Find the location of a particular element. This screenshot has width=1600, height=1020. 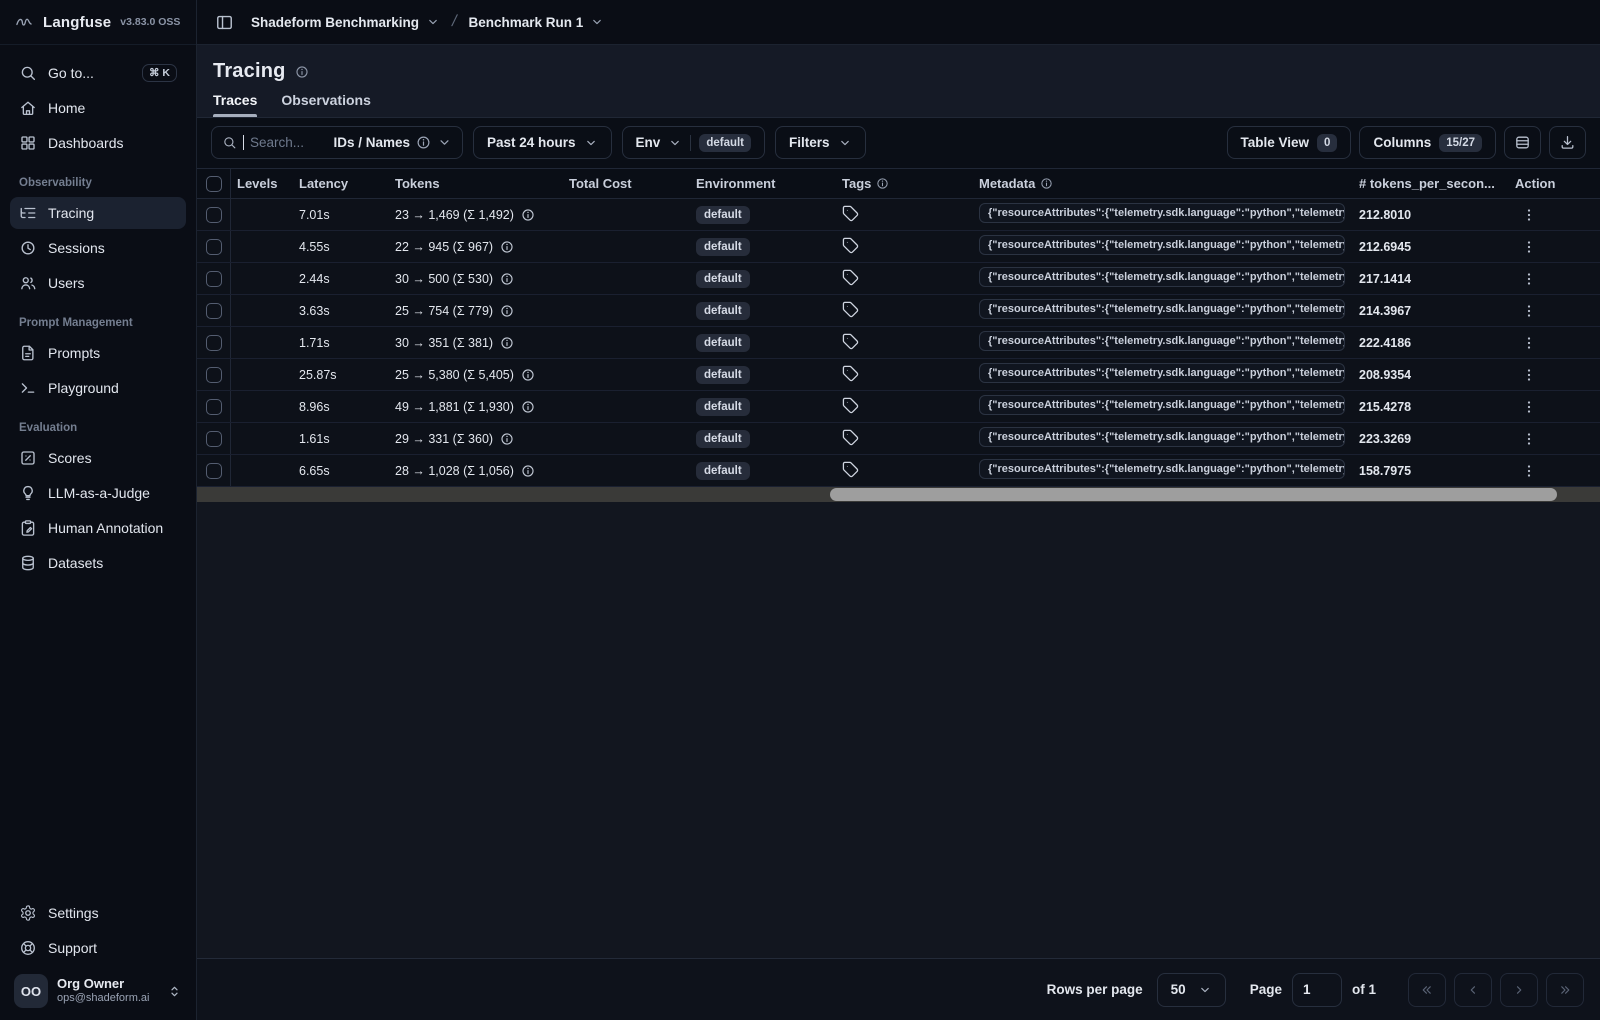

sidebar-item-tracing: Tracing is located at coordinates (98, 213).